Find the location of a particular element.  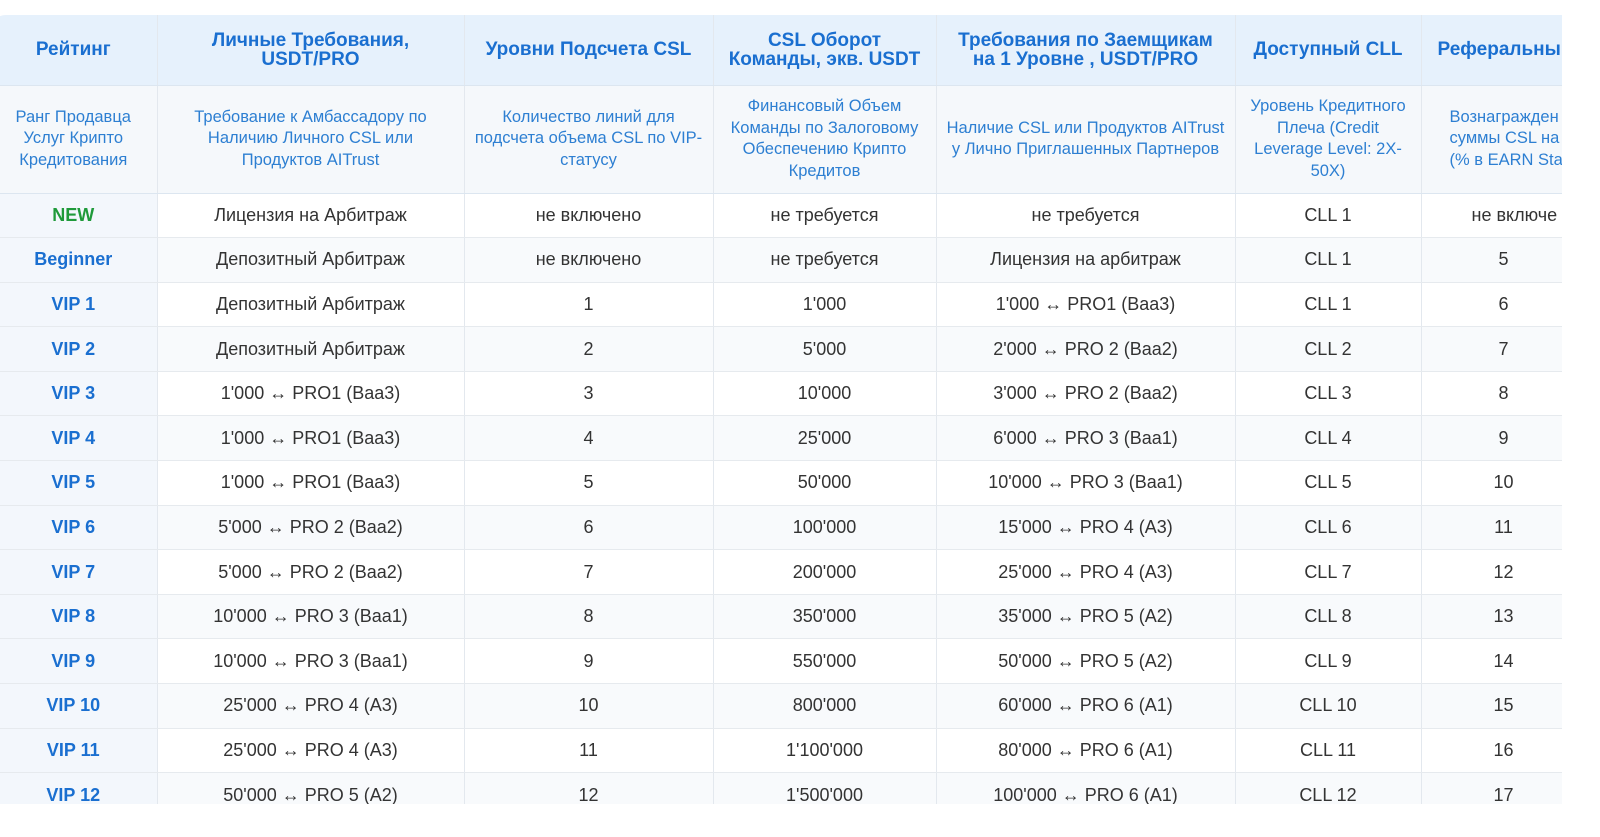

borrower-requirement-cell: Лицензия на арбитраж is located at coordinates (1086, 260).